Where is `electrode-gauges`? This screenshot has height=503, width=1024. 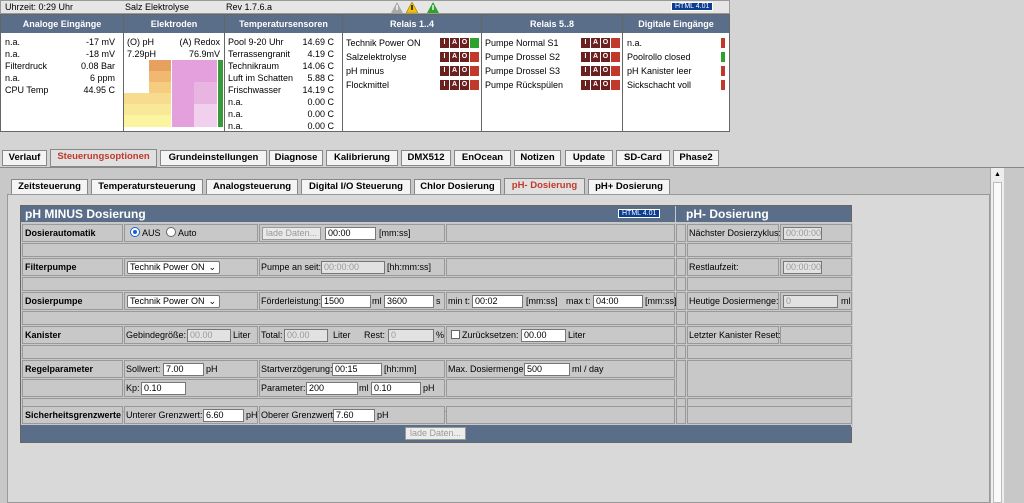
electrode-gauges is located at coordinates (173, 93).